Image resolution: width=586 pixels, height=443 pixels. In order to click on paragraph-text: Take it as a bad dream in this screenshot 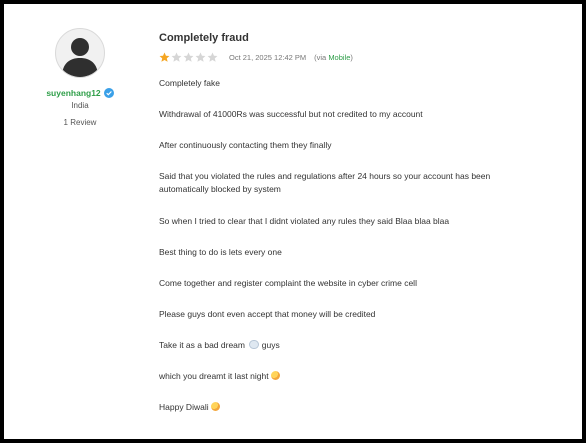, I will do `click(202, 345)`.